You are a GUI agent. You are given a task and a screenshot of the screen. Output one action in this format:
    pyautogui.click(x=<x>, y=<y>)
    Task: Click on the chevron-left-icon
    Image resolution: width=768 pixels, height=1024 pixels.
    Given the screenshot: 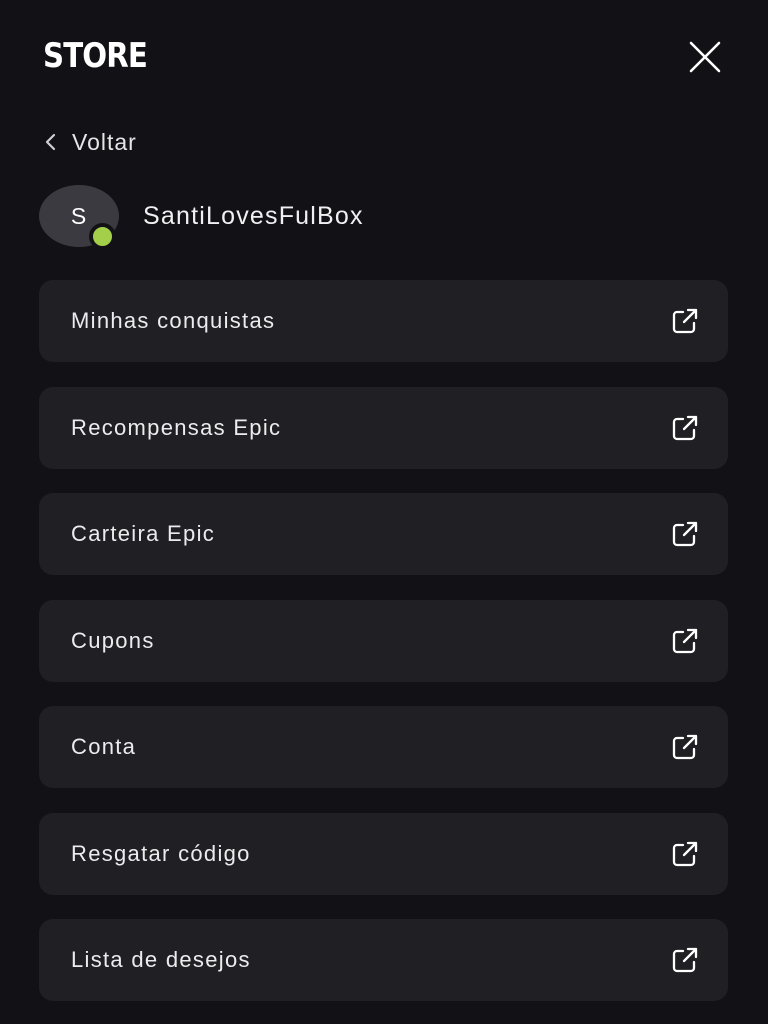 What is the action you would take?
    pyautogui.click(x=50, y=142)
    